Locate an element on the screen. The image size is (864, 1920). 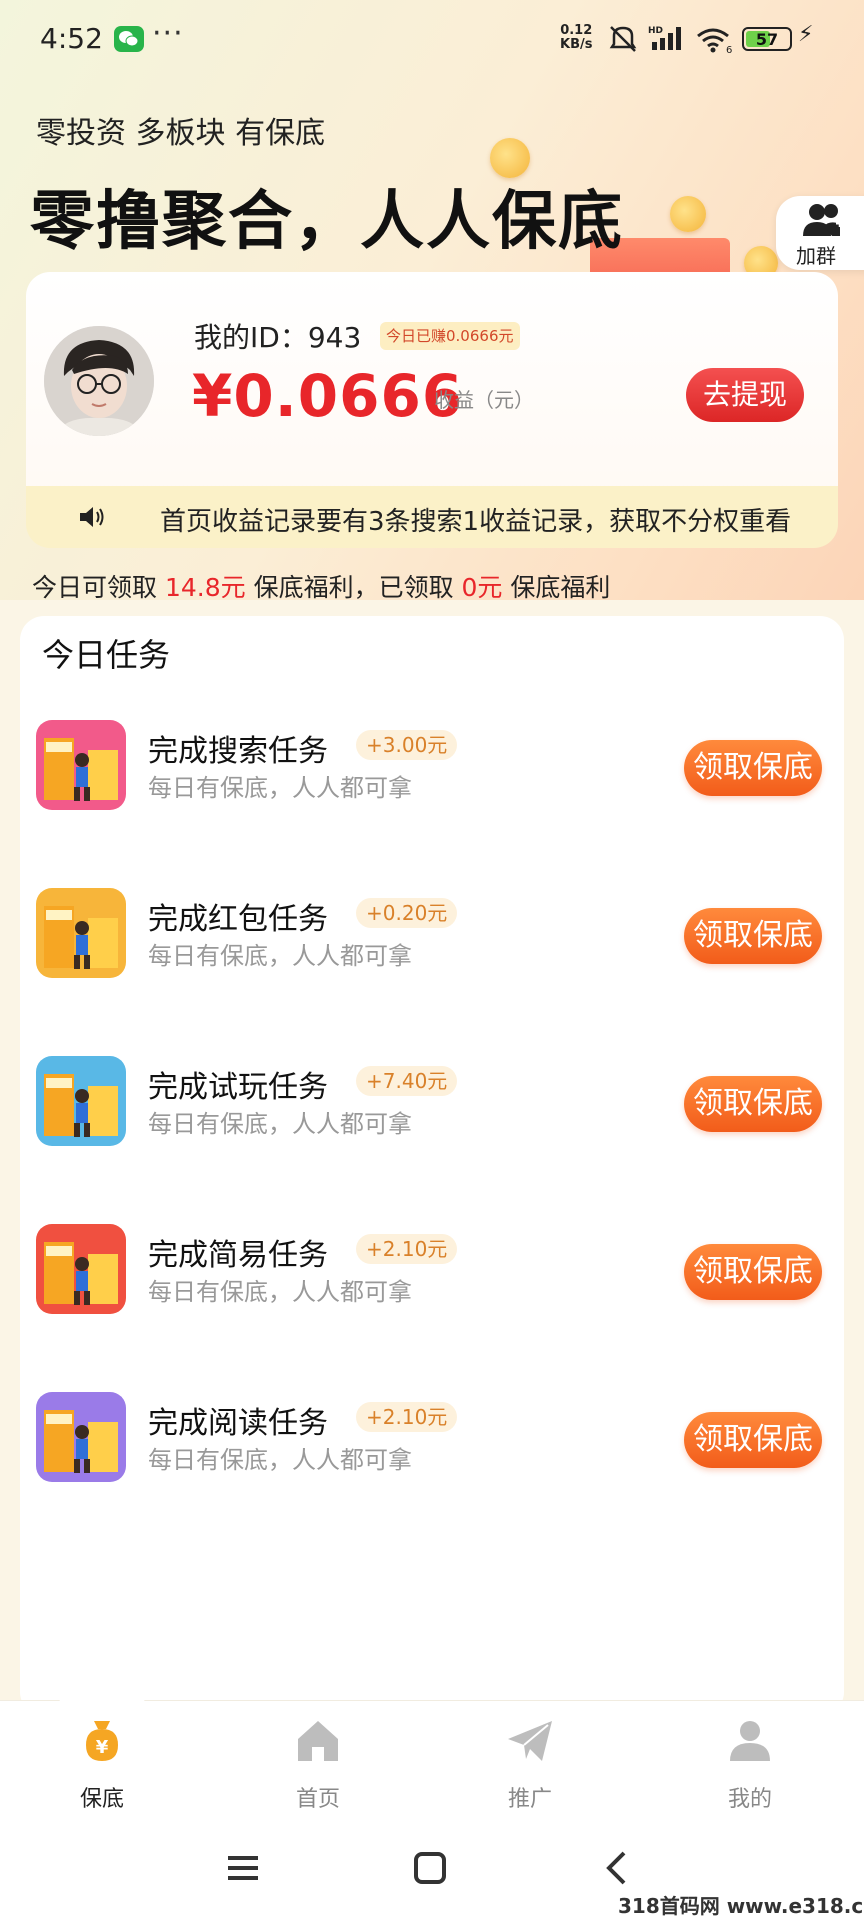
withdraw-button: 去提现 is located at coordinates (745, 395).